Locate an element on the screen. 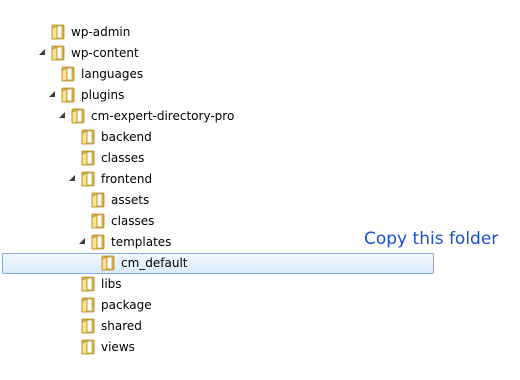  tree-item-label: languages is located at coordinates (112, 74).